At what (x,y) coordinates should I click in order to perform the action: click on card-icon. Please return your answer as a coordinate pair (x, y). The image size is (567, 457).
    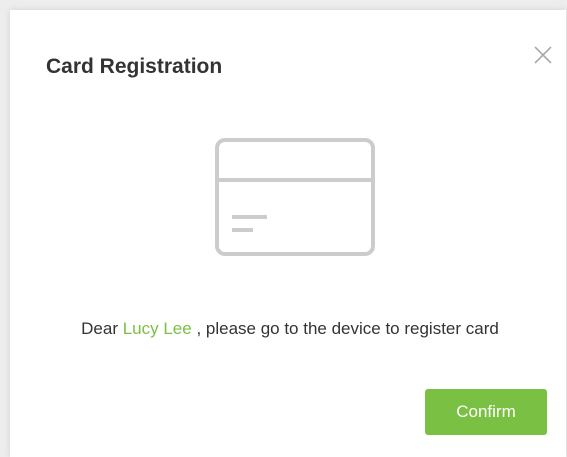
    Looking at the image, I should click on (295, 197).